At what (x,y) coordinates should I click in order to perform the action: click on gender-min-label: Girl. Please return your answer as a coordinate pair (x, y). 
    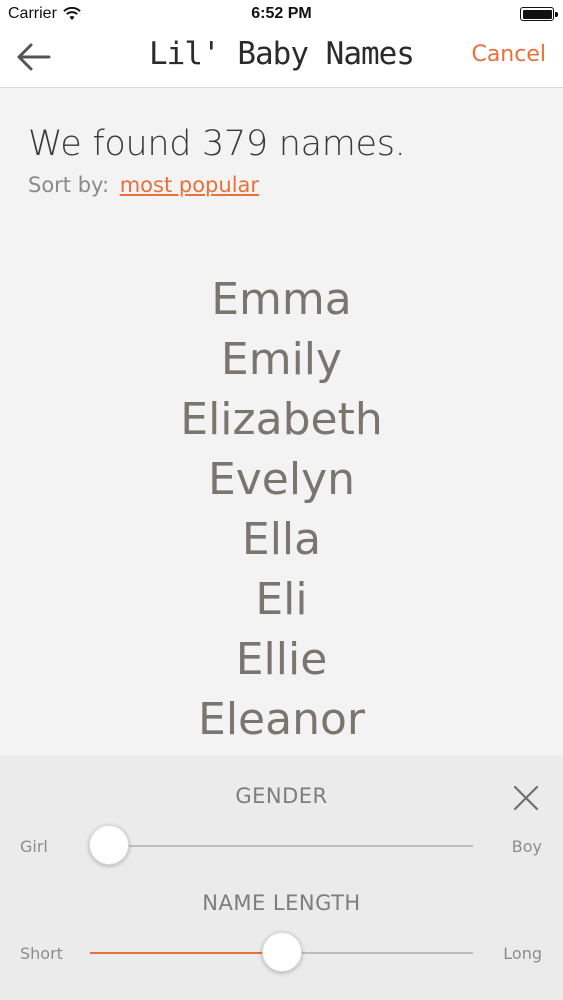
    Looking at the image, I should click on (34, 846).